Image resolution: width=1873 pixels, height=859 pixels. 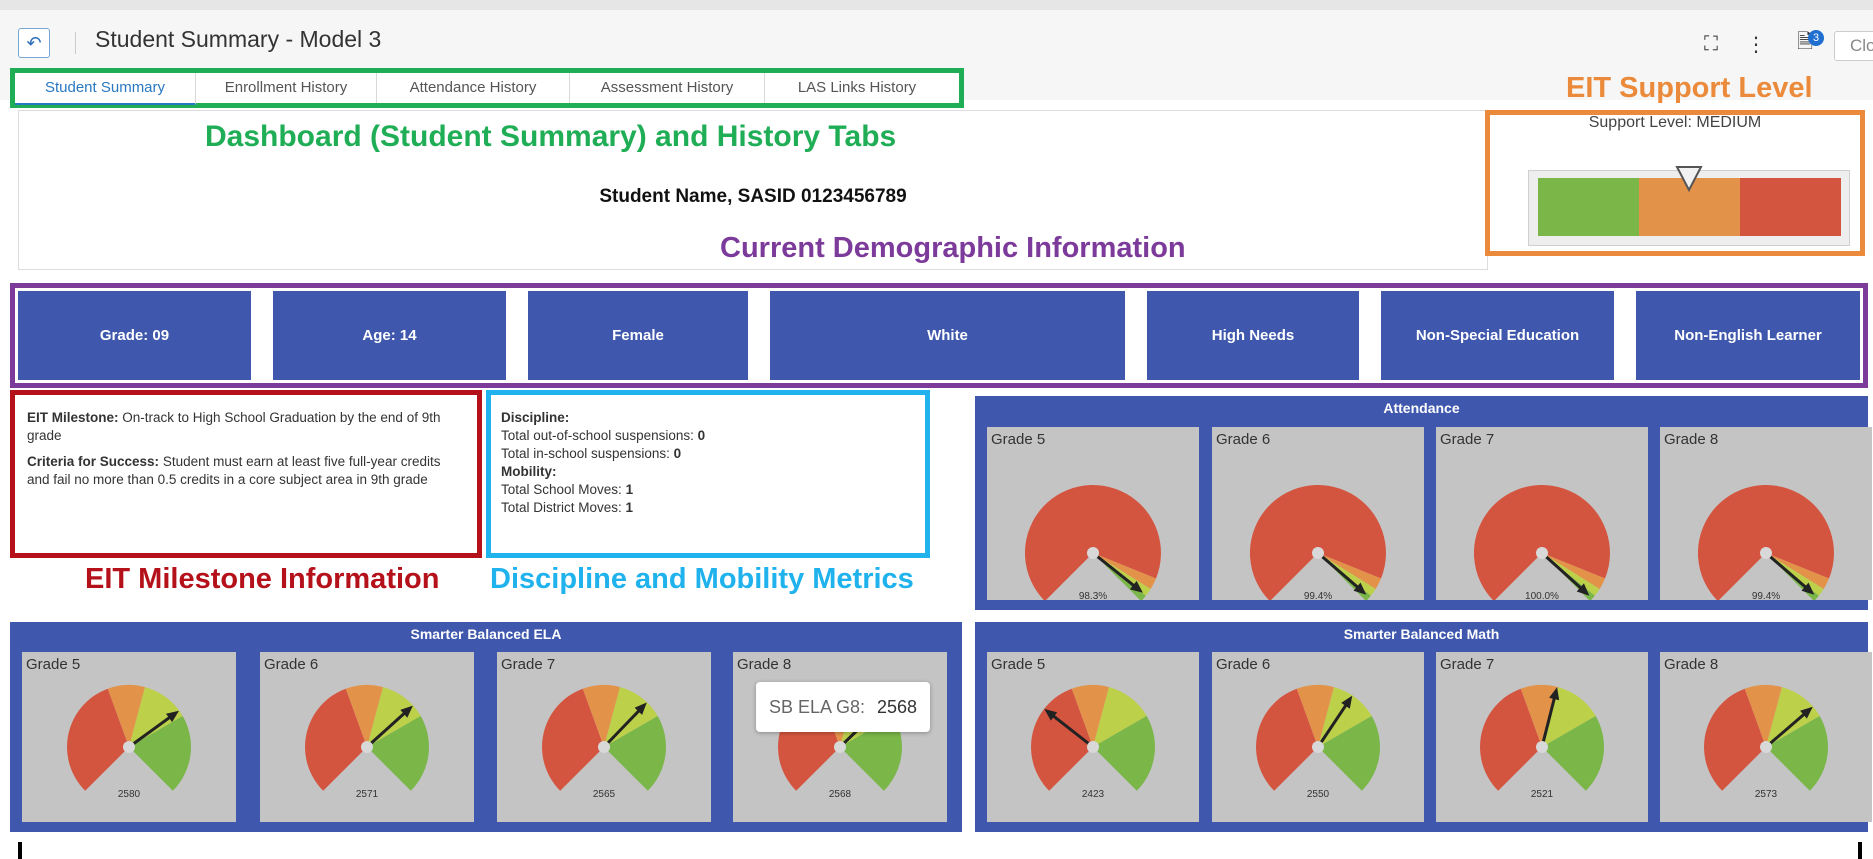 What do you see at coordinates (1421, 634) in the screenshot?
I see `math-panel-title: Smarter Balanced Math` at bounding box center [1421, 634].